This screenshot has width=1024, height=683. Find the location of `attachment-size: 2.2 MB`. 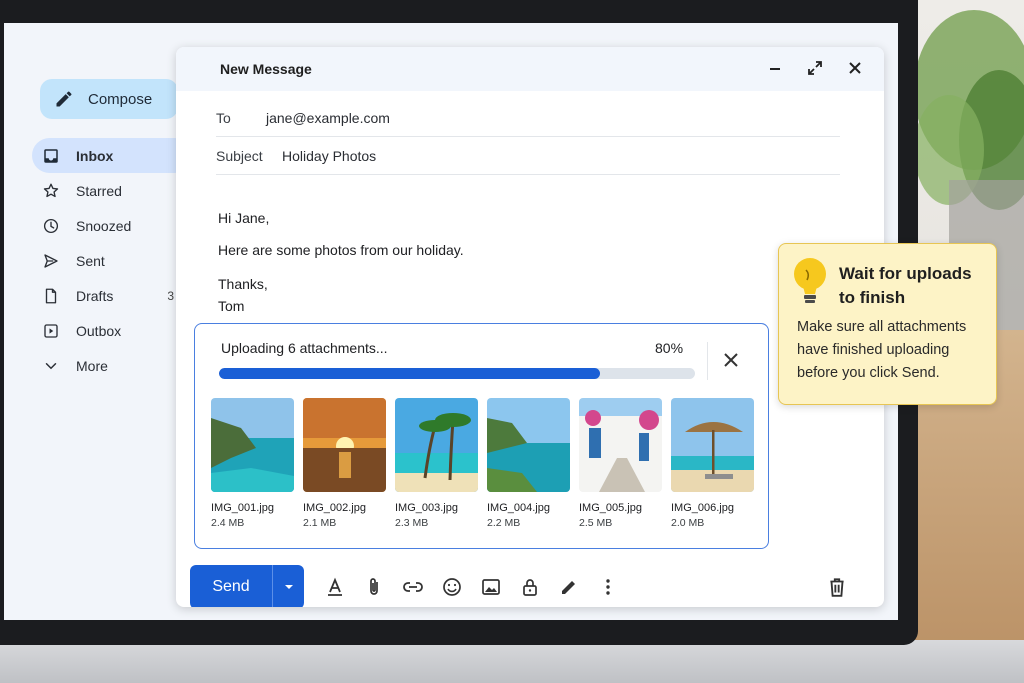

attachment-size: 2.2 MB is located at coordinates (504, 523).